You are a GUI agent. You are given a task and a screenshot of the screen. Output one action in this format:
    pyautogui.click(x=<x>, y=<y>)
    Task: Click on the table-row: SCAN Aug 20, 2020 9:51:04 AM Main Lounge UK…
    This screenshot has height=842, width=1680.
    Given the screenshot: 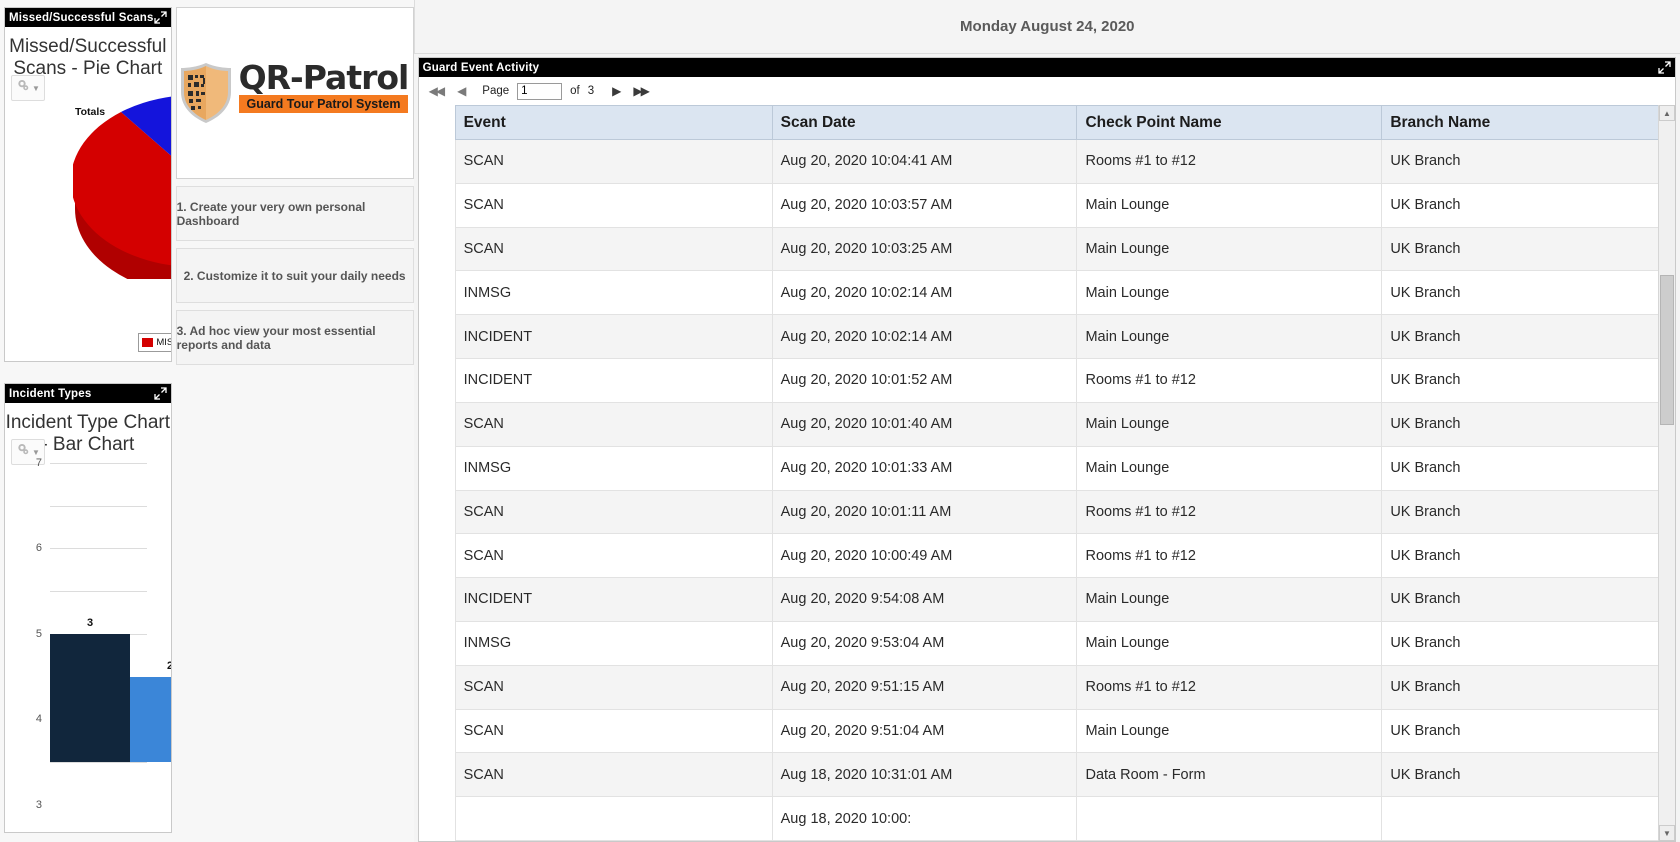 What is the action you would take?
    pyautogui.click(x=1064, y=731)
    